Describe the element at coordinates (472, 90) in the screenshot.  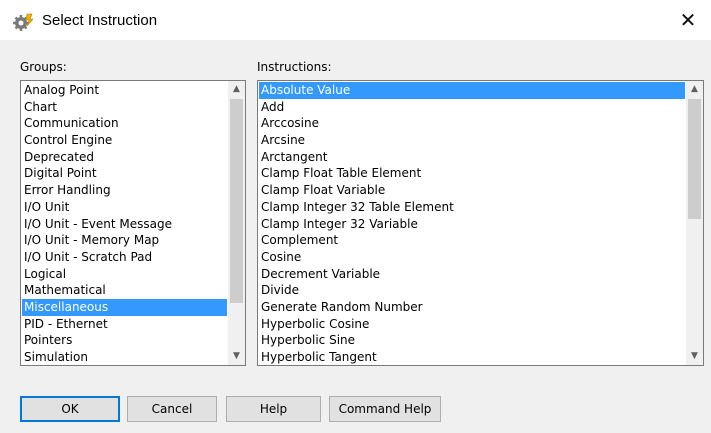
I see `instruction-list-item: Absolute Value` at that location.